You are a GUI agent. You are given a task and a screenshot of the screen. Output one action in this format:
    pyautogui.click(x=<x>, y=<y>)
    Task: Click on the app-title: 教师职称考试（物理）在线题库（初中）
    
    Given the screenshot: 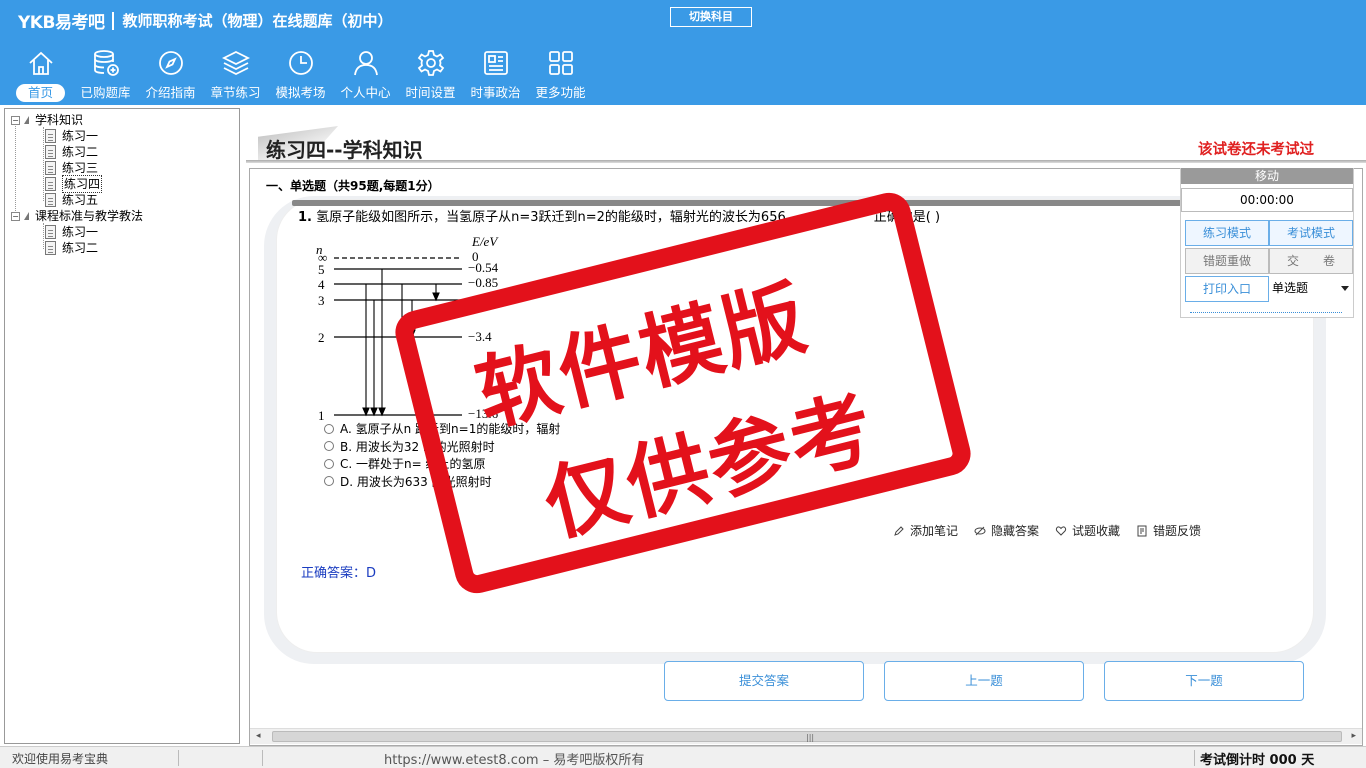 What is the action you would take?
    pyautogui.click(x=257, y=21)
    